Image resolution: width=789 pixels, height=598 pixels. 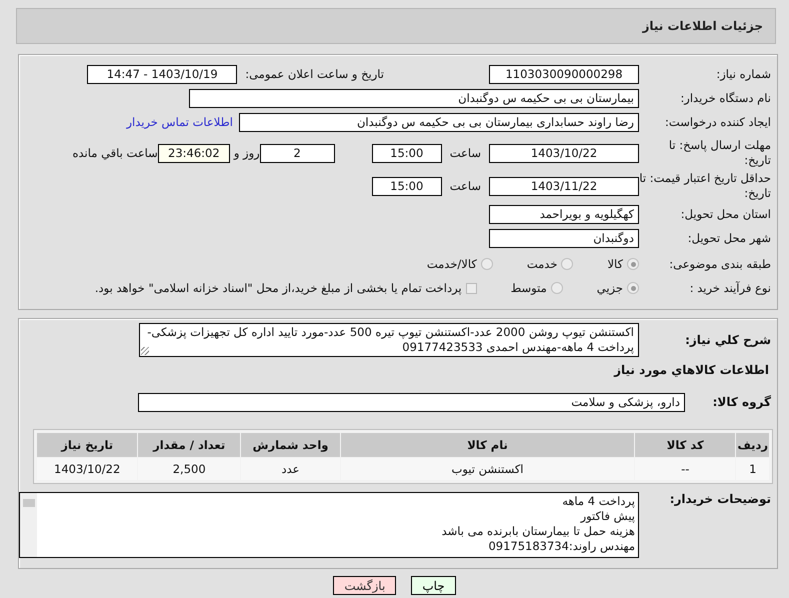 What do you see at coordinates (564, 214) in the screenshot?
I see `province-field: کهگیلویه و بویراحمد` at bounding box center [564, 214].